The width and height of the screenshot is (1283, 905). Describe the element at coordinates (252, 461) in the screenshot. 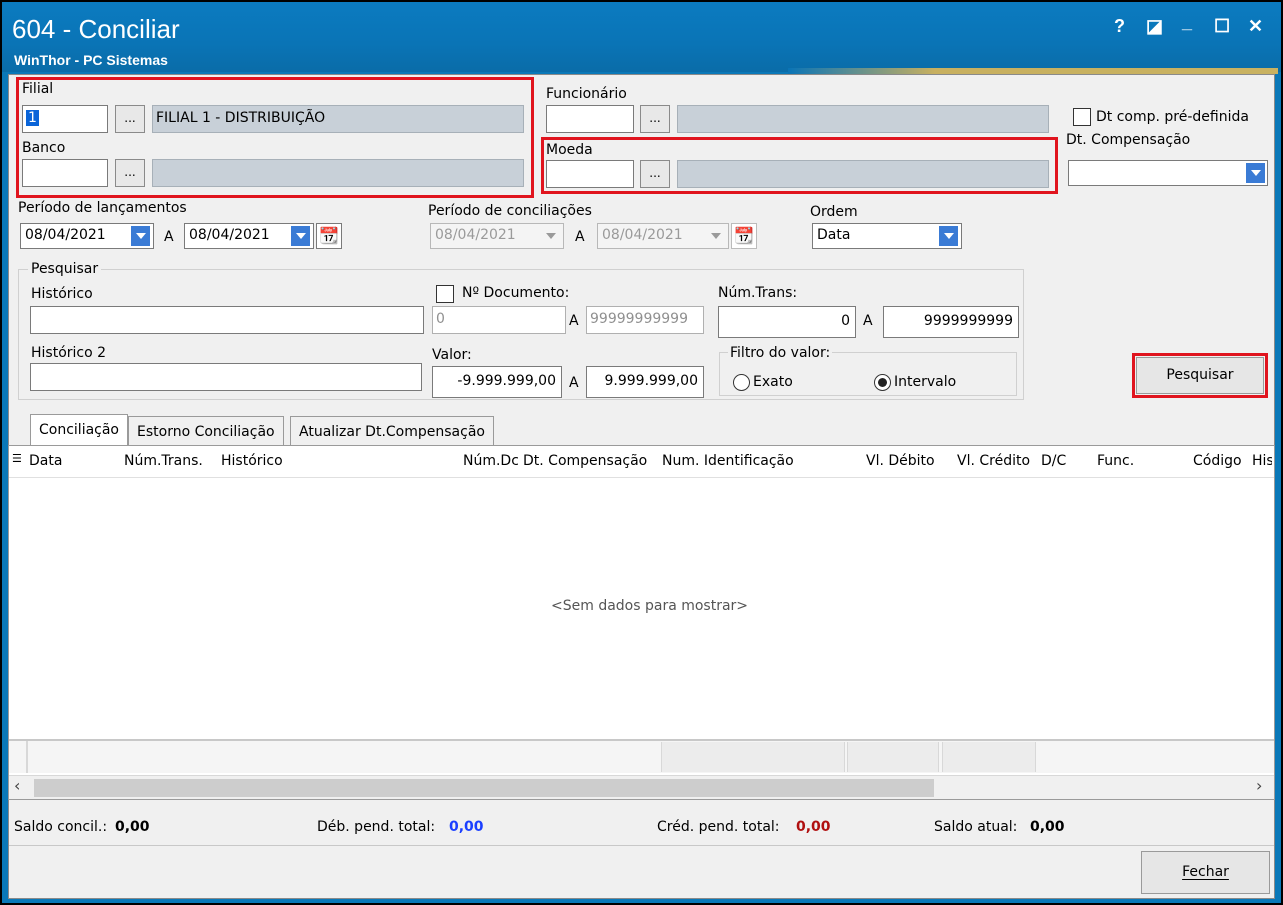

I see `col-historico: Histórico` at that location.